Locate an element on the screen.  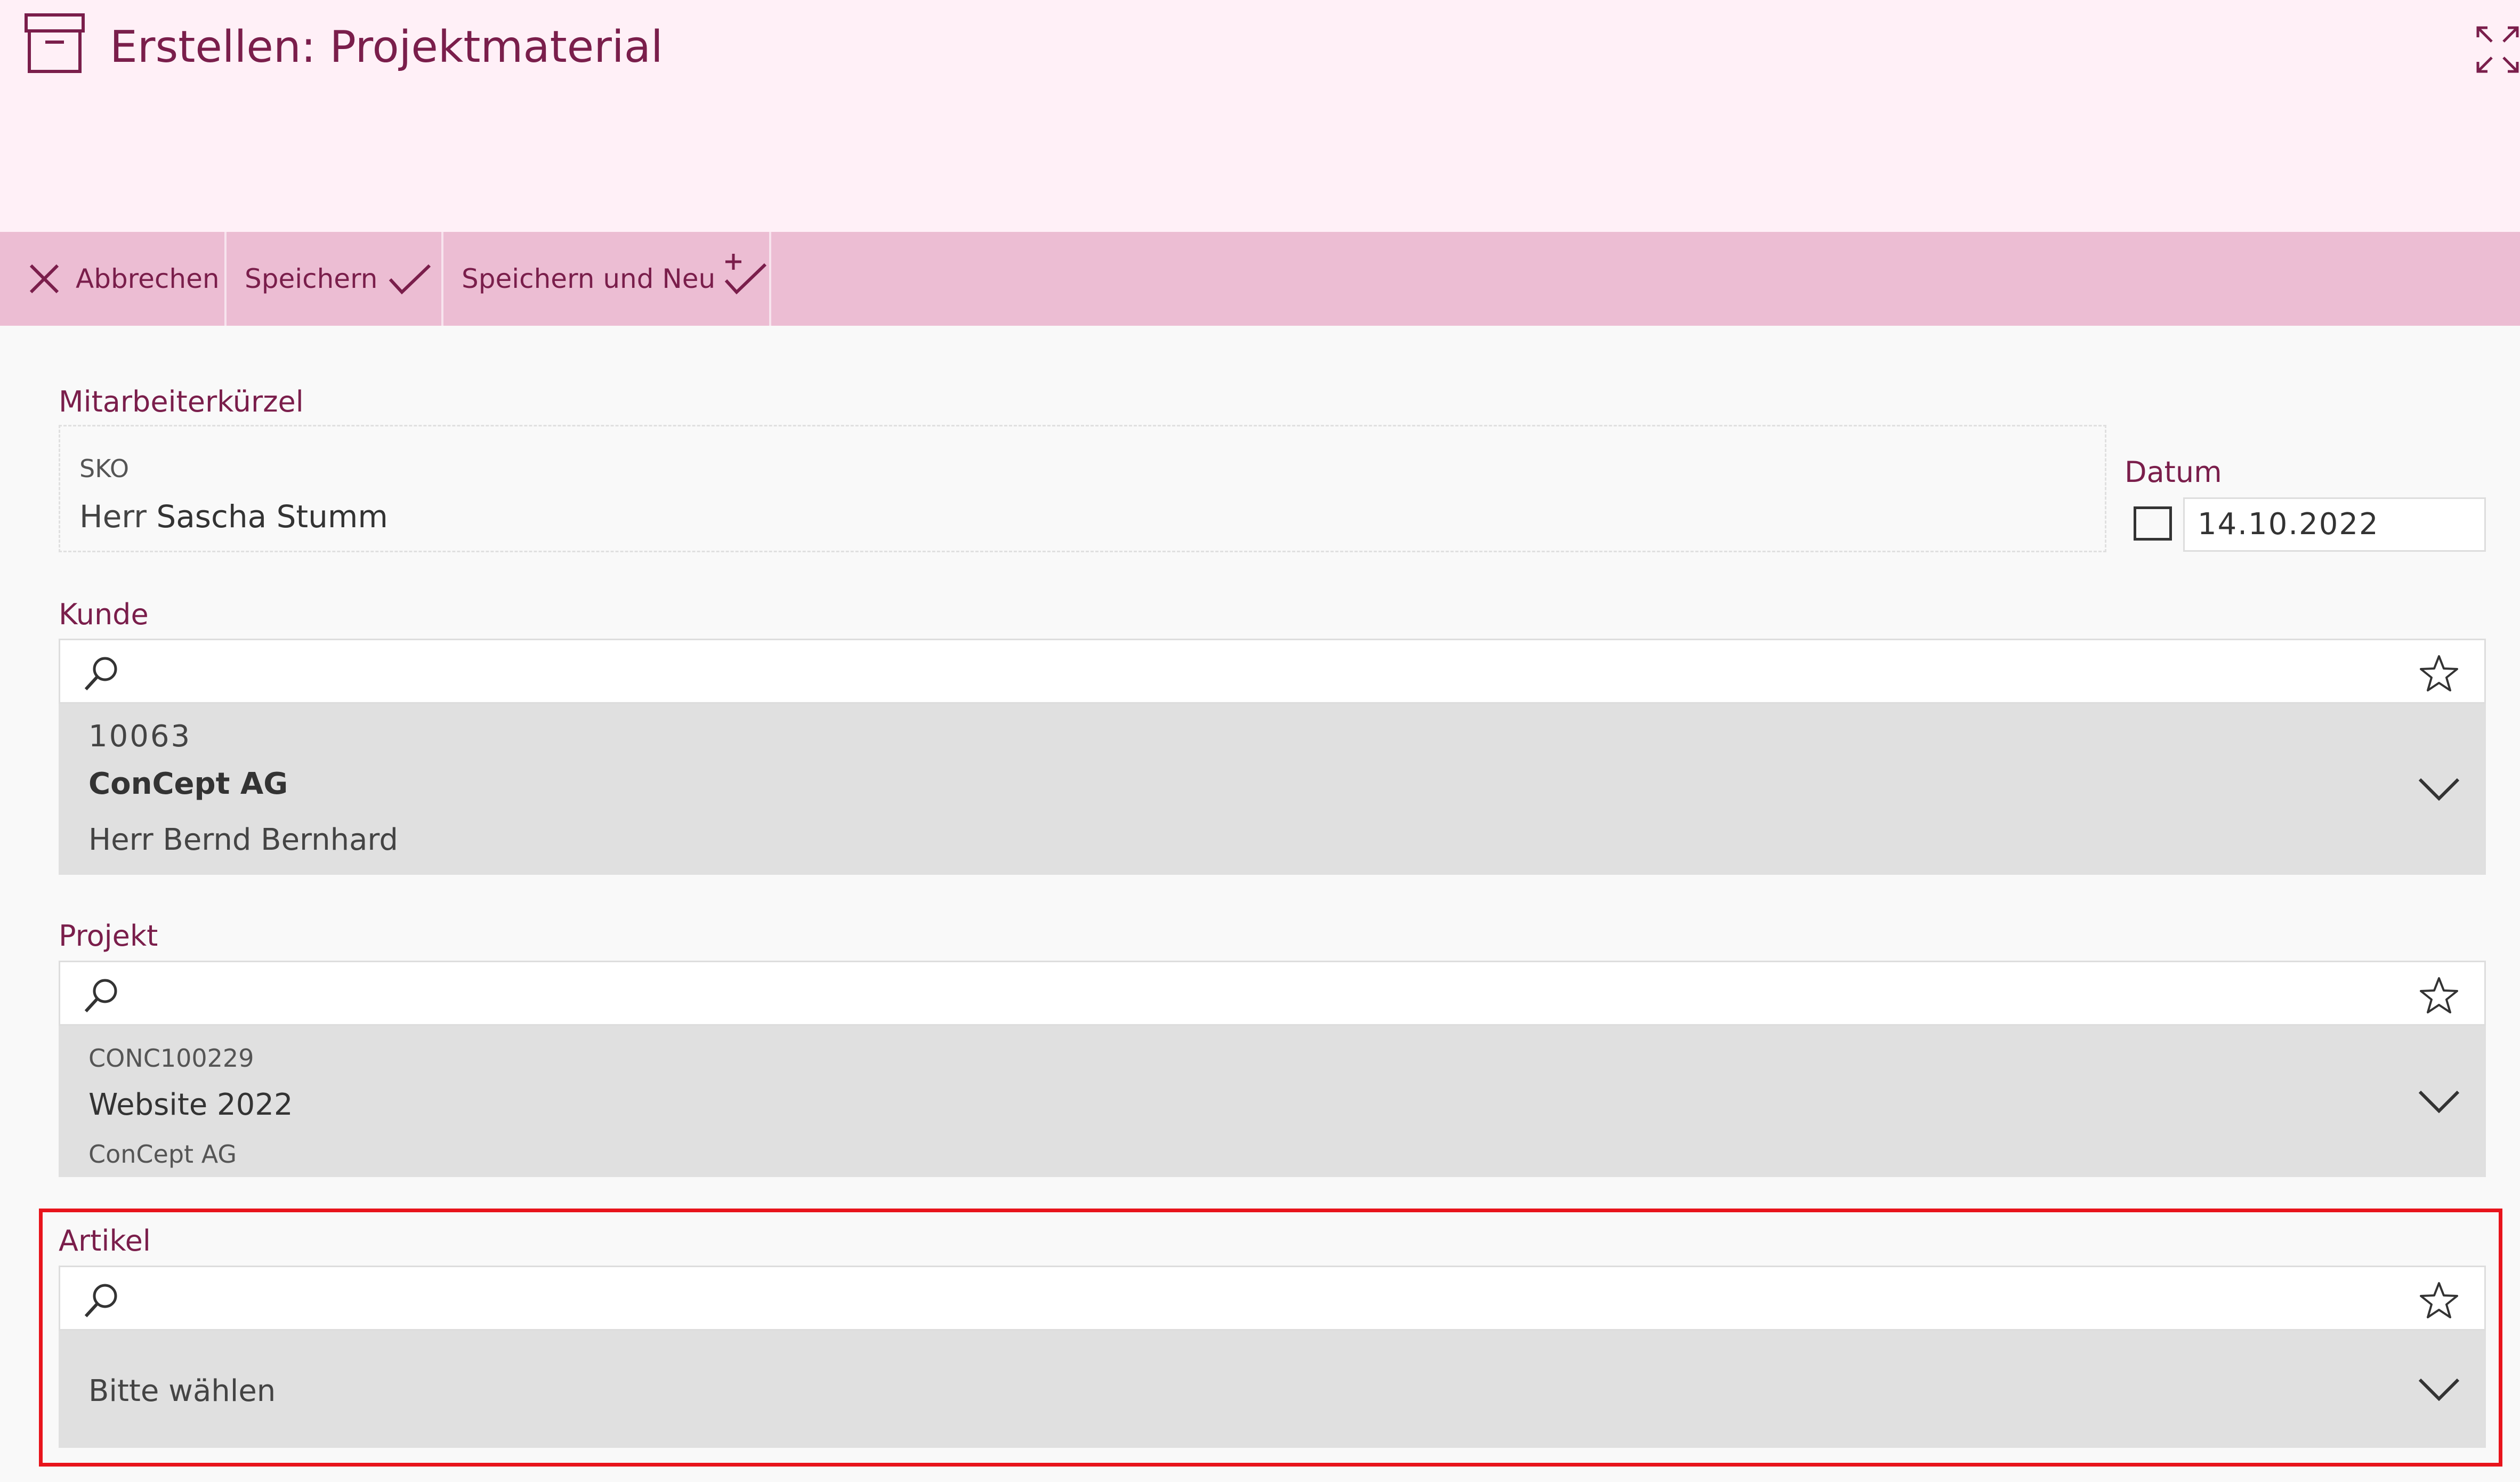
customer-label: Kunde is located at coordinates (104, 614).